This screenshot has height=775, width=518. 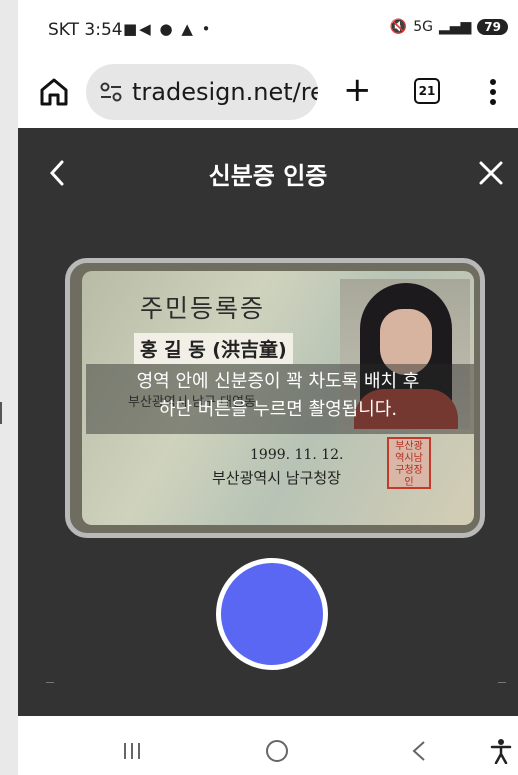 I want to click on tab-switcher-button: 21, so click(x=427, y=91).